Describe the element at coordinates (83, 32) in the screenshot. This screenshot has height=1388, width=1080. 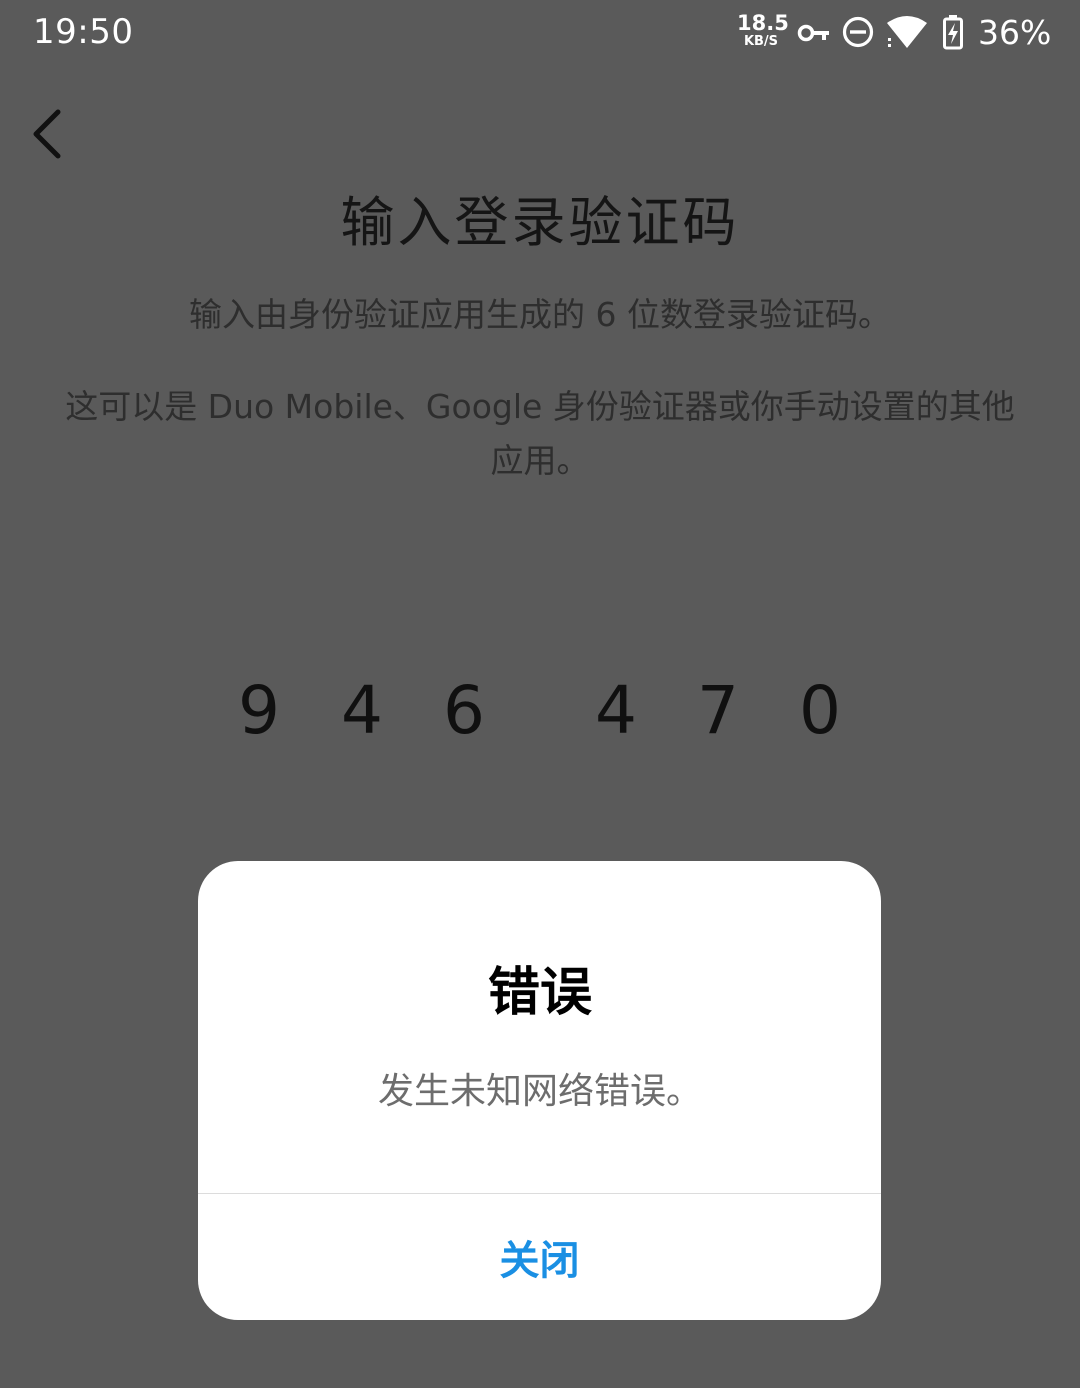
I see `status-time: 19:50` at that location.